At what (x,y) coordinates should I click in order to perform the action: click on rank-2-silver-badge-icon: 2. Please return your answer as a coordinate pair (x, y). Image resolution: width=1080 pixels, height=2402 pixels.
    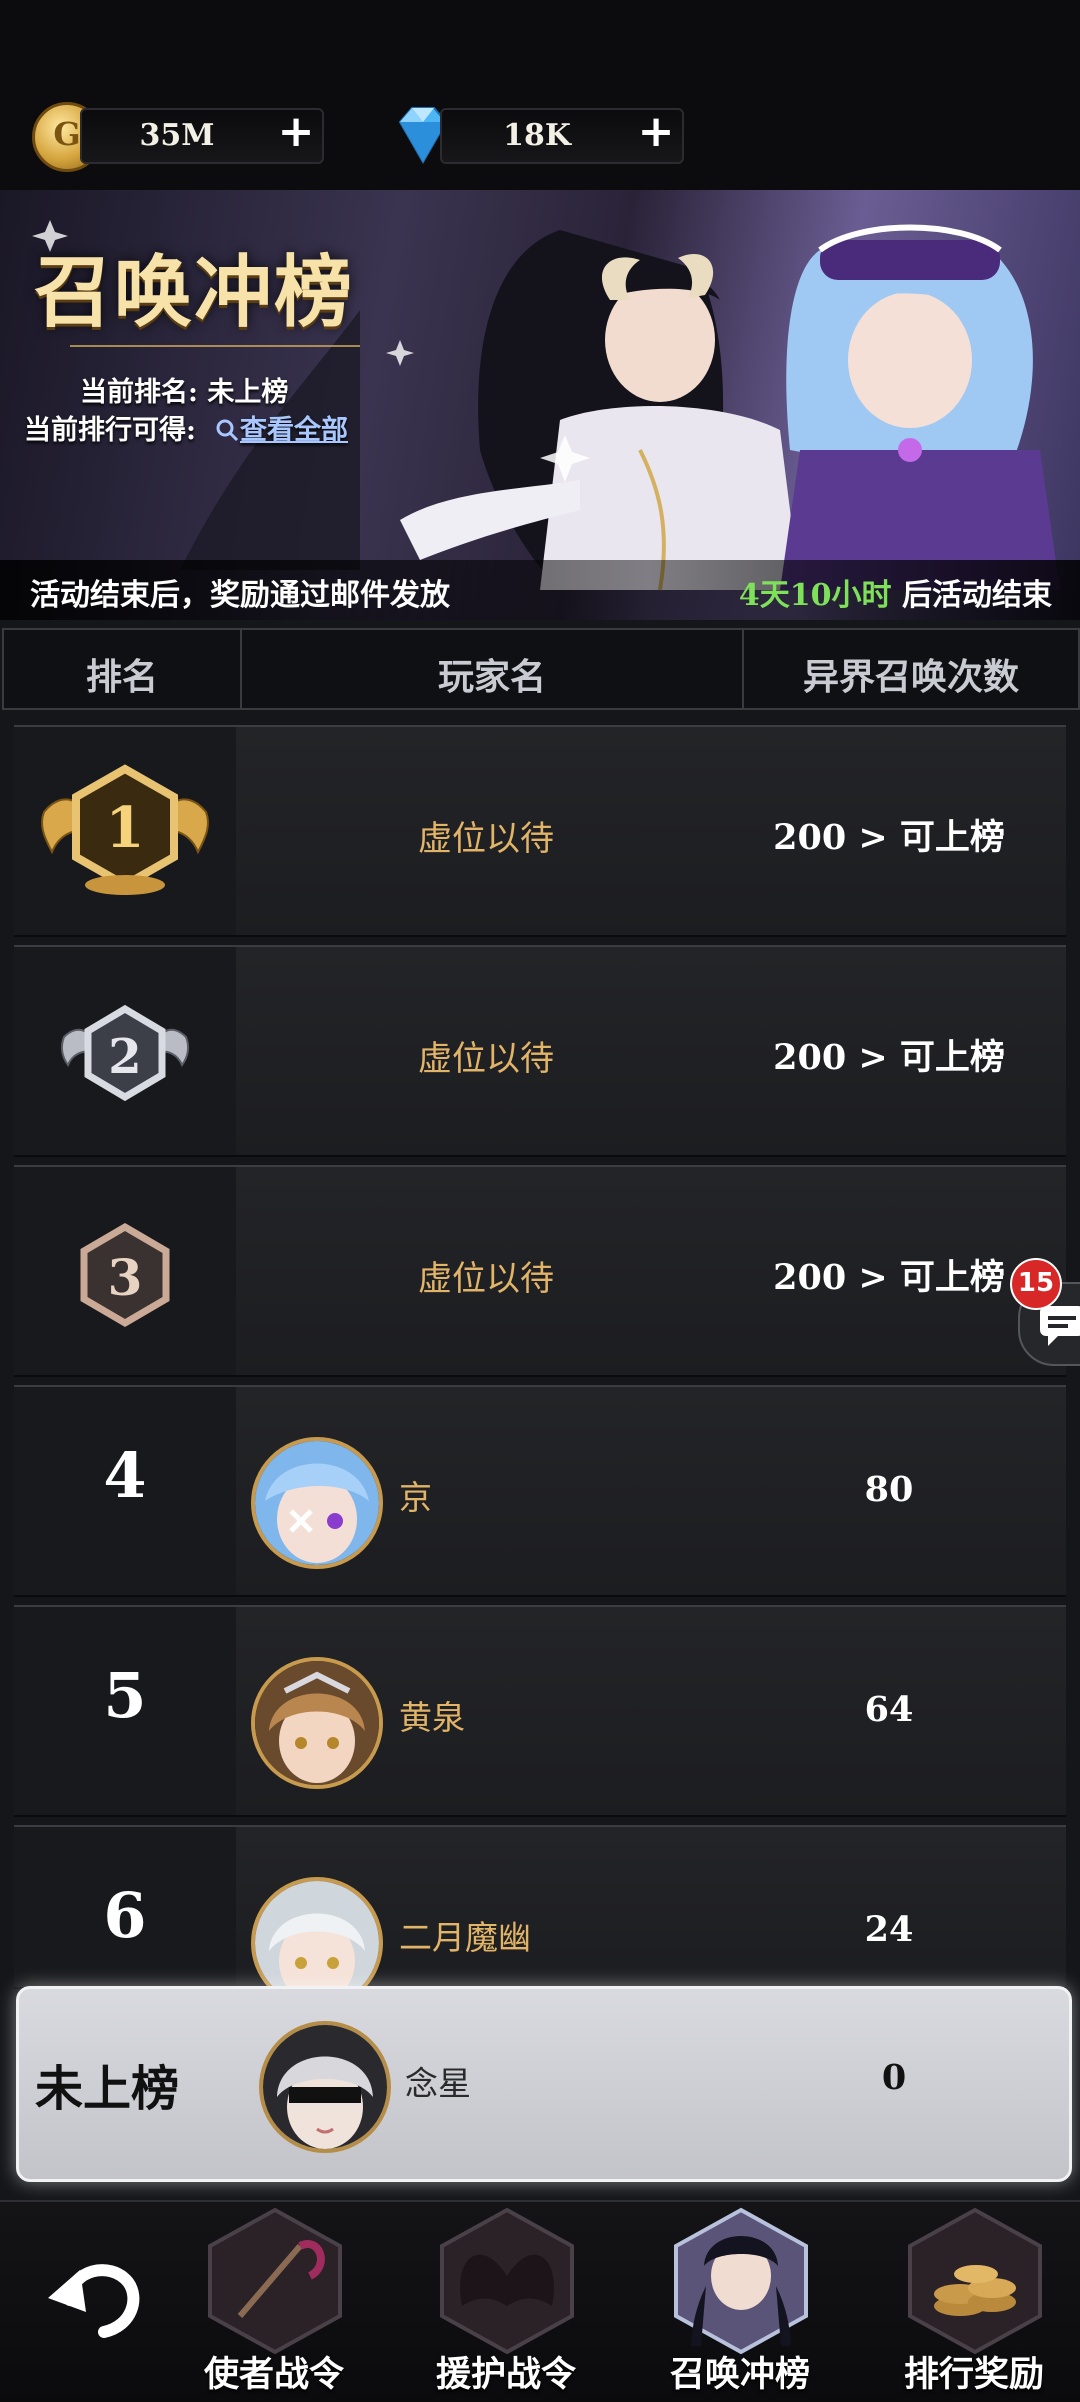
    Looking at the image, I should click on (125, 1053).